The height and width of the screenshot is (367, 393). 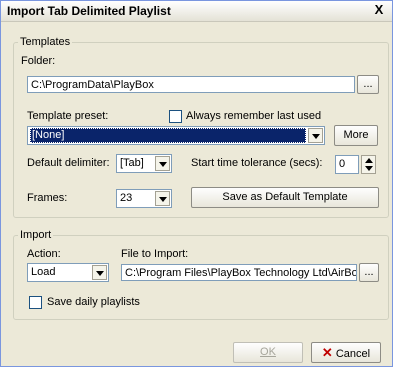 What do you see at coordinates (368, 164) in the screenshot?
I see `tolerance-spinner` at bounding box center [368, 164].